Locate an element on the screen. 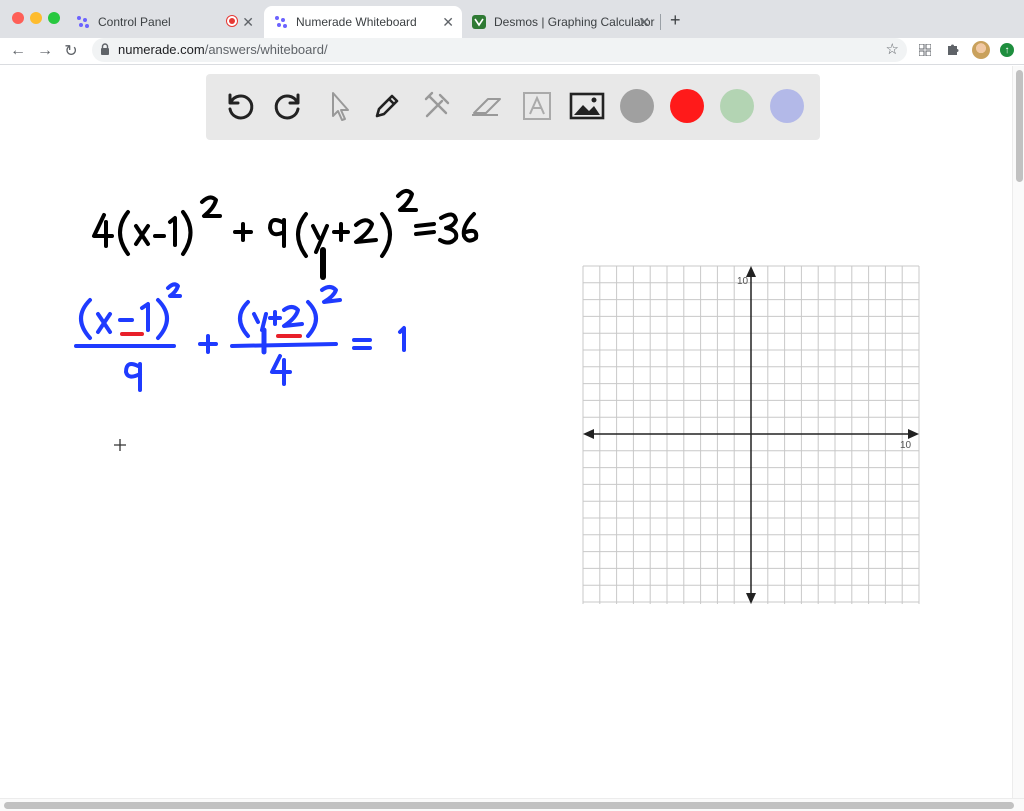 This screenshot has height=811, width=1024. extensions-grid-icon is located at coordinates (925, 52).